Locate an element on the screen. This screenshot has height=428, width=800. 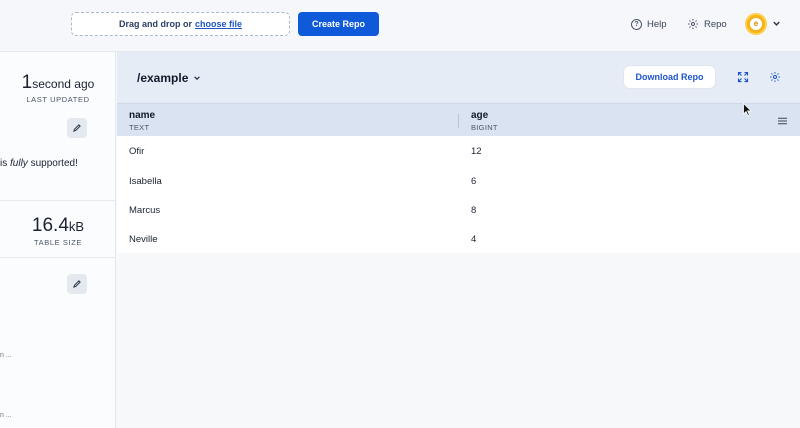
cell-age: 12 is located at coordinates (476, 151).